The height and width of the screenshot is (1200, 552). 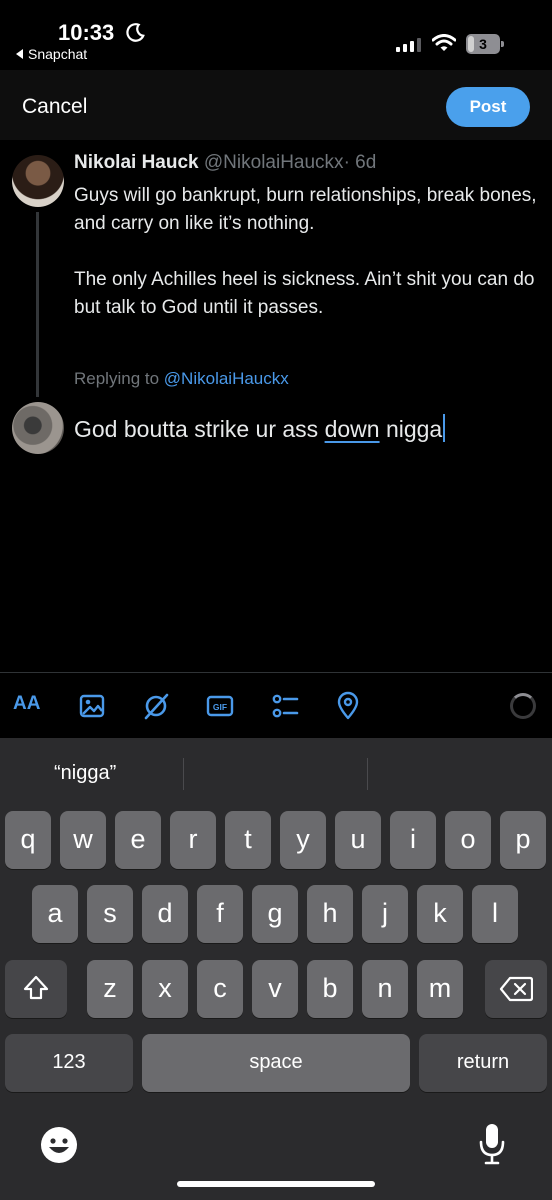 I want to click on key-m: m, so click(x=440, y=989).